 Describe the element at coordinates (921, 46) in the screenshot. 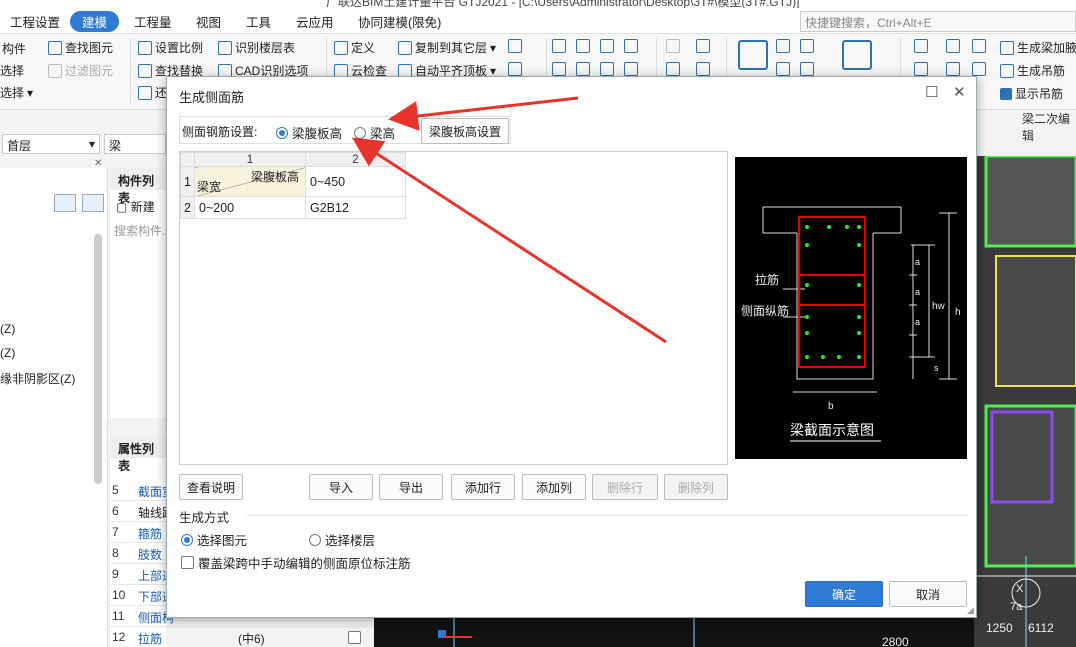

I see `tool-a` at that location.